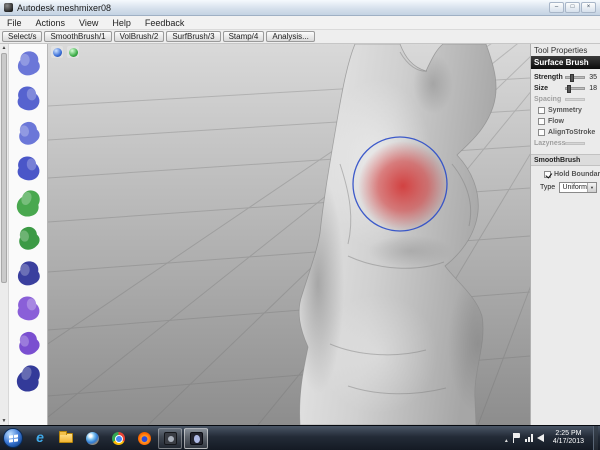 The width and height of the screenshot is (600, 450). I want to click on menu-file: File, so click(14, 23).